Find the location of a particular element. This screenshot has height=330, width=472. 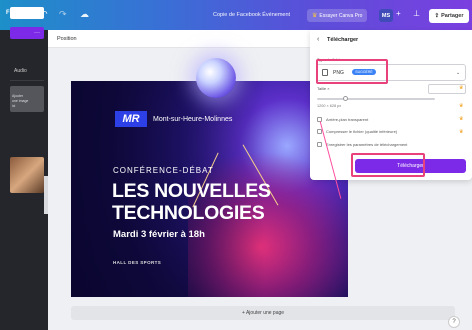

position-button: Position is located at coordinates (67, 39).